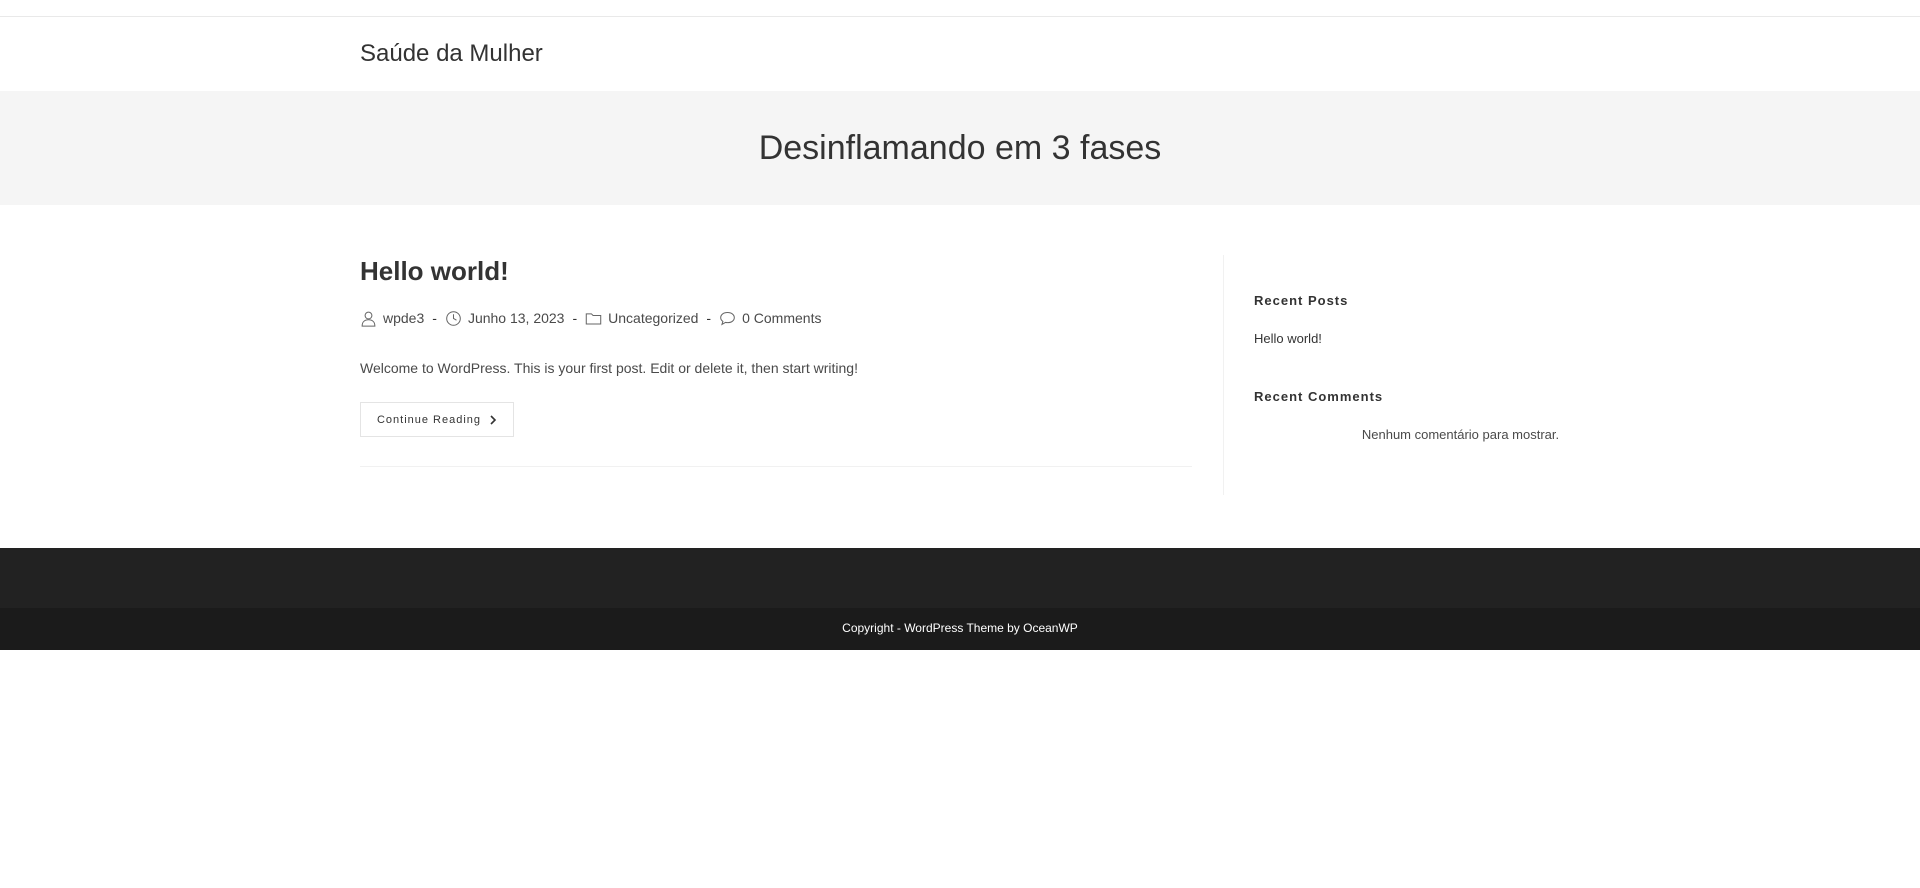 This screenshot has width=1920, height=888. What do you see at coordinates (960, 8) in the screenshot?
I see `top-bar` at bounding box center [960, 8].